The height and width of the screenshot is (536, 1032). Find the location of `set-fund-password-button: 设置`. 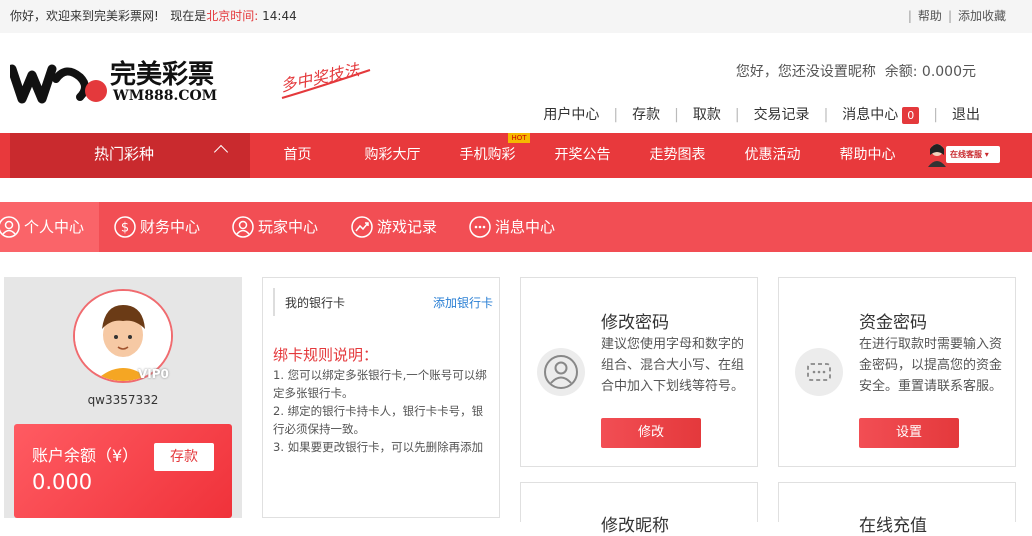

set-fund-password-button: 设置 is located at coordinates (909, 433).